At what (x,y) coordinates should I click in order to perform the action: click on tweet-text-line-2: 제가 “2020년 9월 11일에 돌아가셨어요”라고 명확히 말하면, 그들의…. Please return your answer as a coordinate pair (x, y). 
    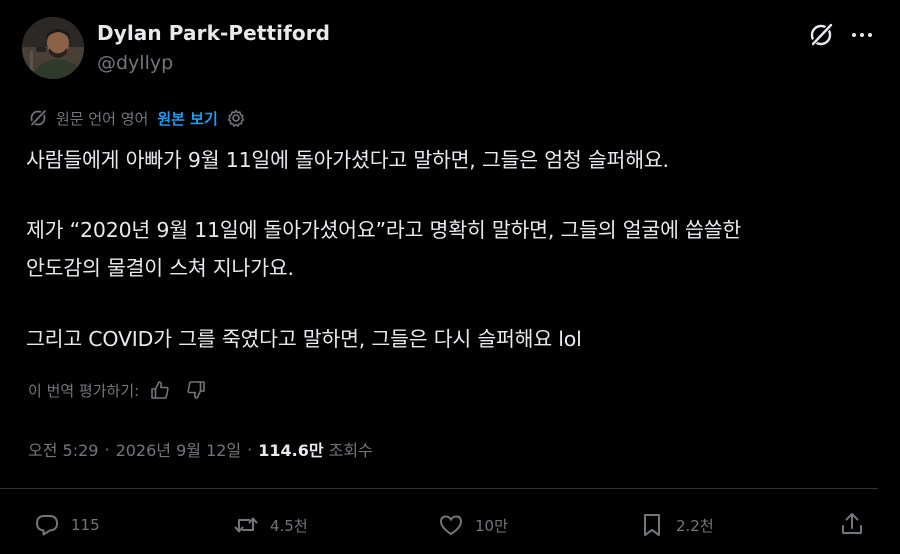
    Looking at the image, I should click on (384, 230).